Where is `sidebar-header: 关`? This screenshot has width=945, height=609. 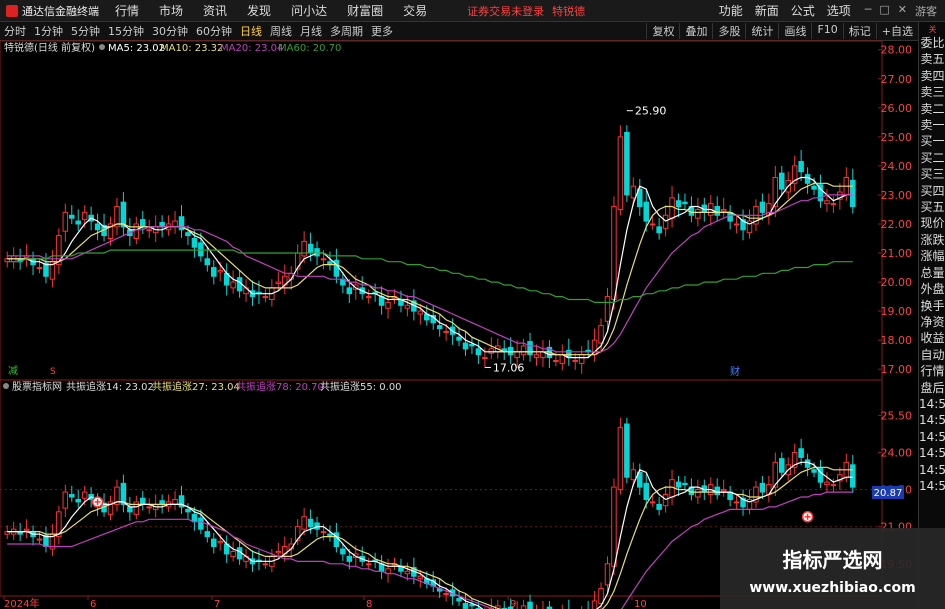
sidebar-header: 关 is located at coordinates (932, 29).